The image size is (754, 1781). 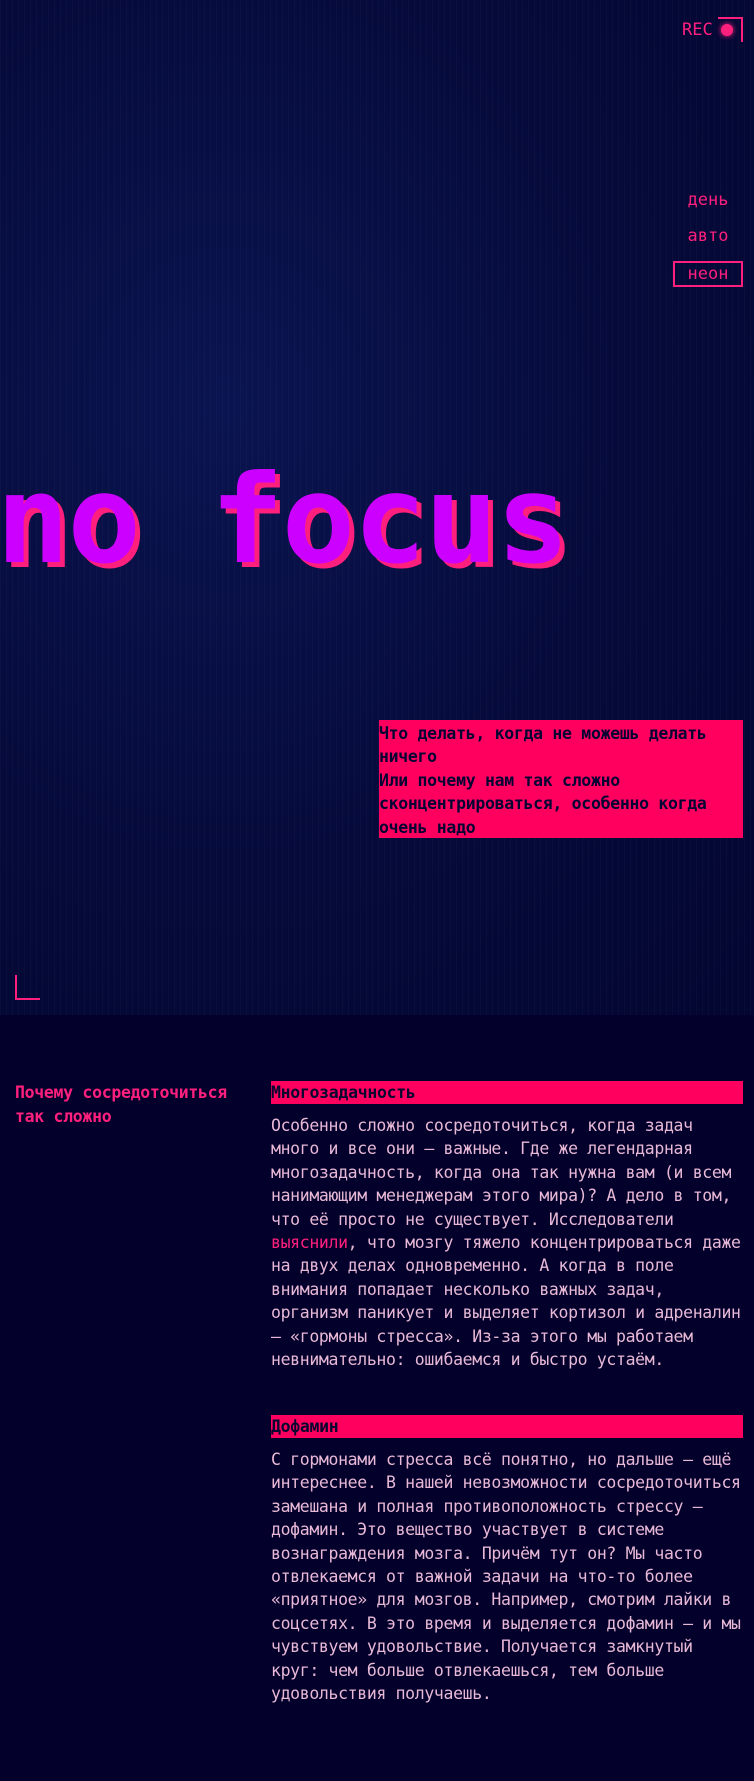 I want to click on rec-label: REC, so click(x=697, y=30).